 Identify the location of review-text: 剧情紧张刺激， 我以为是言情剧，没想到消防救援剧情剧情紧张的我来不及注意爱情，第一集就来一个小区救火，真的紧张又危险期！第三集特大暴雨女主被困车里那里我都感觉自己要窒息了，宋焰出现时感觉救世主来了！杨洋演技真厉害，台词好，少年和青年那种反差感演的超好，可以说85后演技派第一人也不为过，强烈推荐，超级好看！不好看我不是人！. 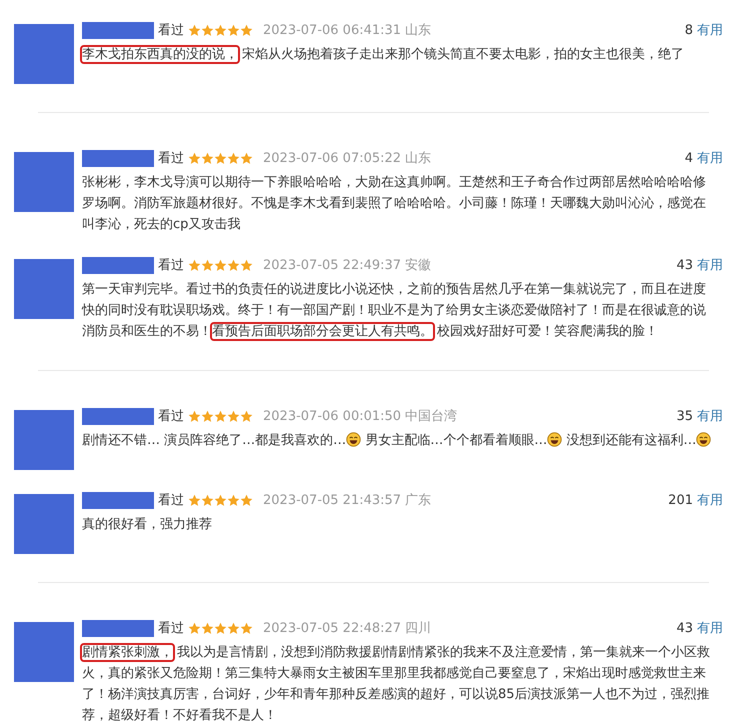
(396, 684).